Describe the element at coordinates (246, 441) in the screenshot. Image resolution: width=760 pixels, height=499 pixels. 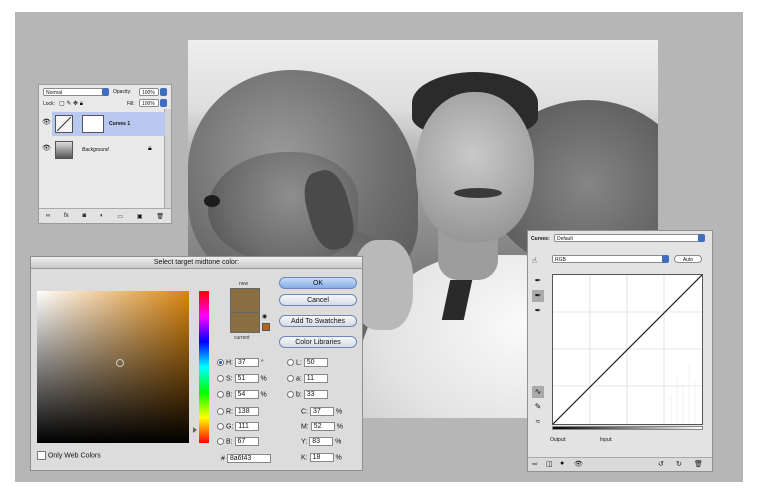
I see `blue-field: 67` at that location.